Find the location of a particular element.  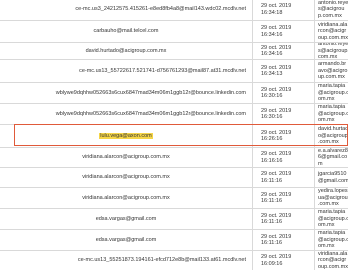

date-cell: 29 oct. 2019 16:34:13 is located at coordinates (283, 71).